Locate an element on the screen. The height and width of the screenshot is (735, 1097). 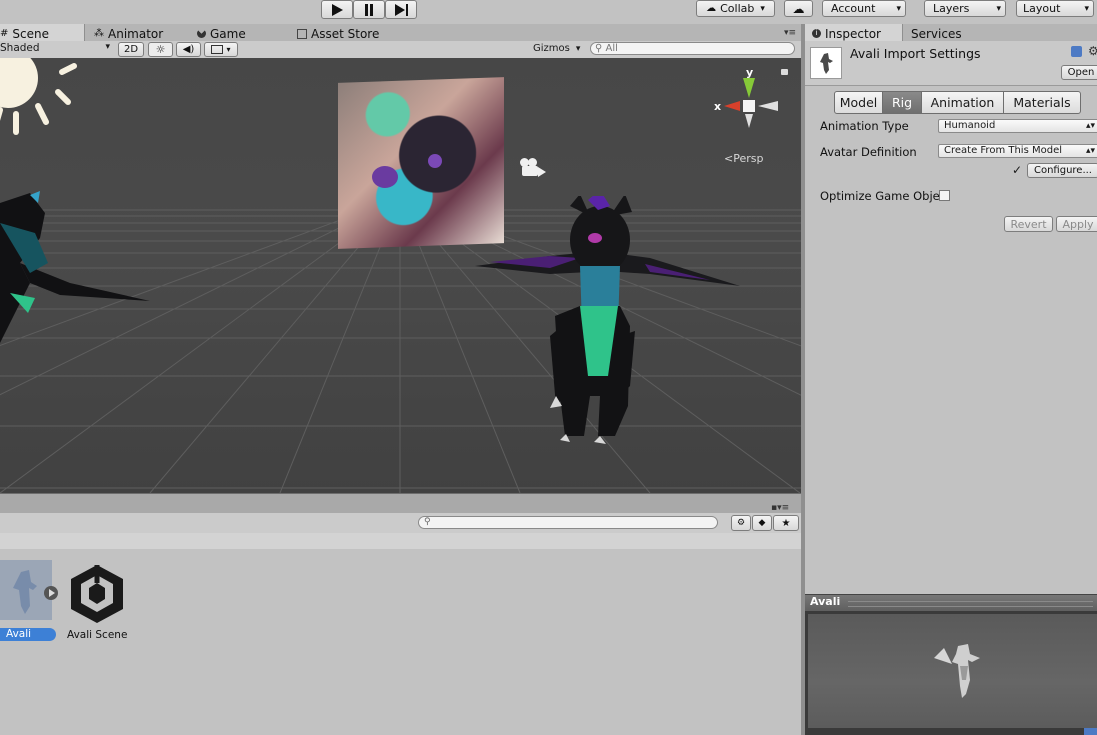
projection-label: <Persp is located at coordinates (743, 158).